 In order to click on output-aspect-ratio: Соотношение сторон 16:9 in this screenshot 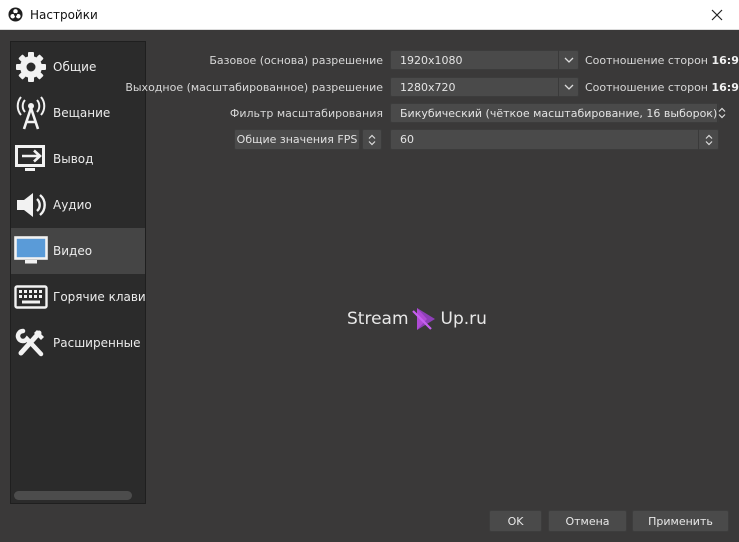, I will do `click(662, 87)`.